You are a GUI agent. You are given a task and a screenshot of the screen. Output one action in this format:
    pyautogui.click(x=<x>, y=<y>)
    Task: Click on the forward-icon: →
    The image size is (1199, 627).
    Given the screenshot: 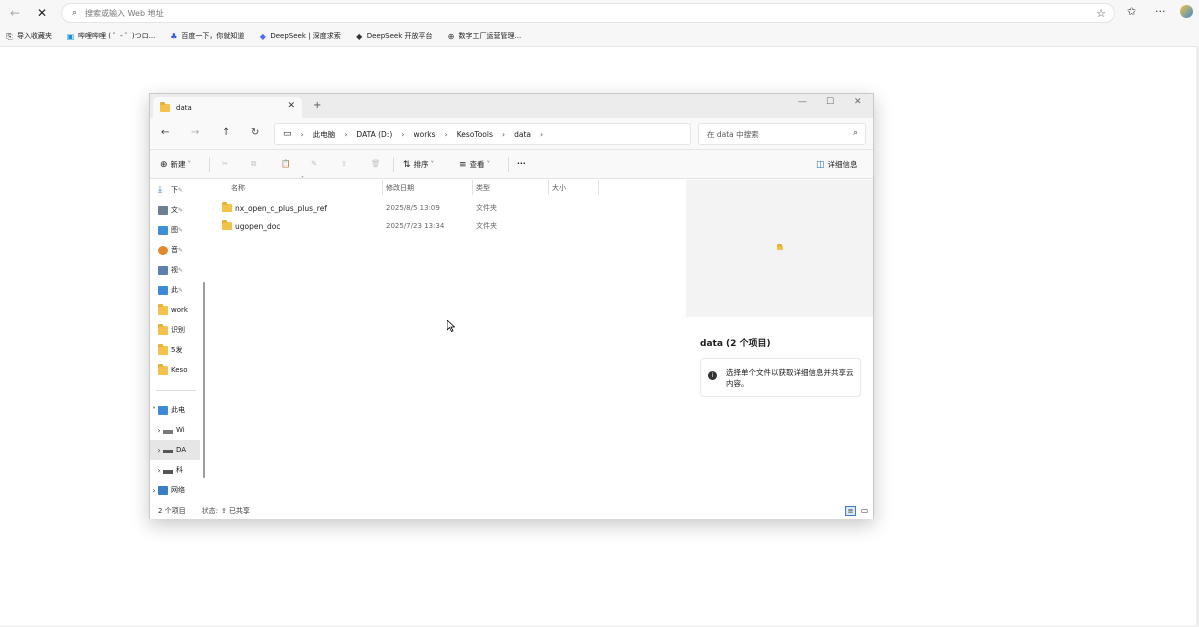 What is the action you would take?
    pyautogui.click(x=195, y=132)
    